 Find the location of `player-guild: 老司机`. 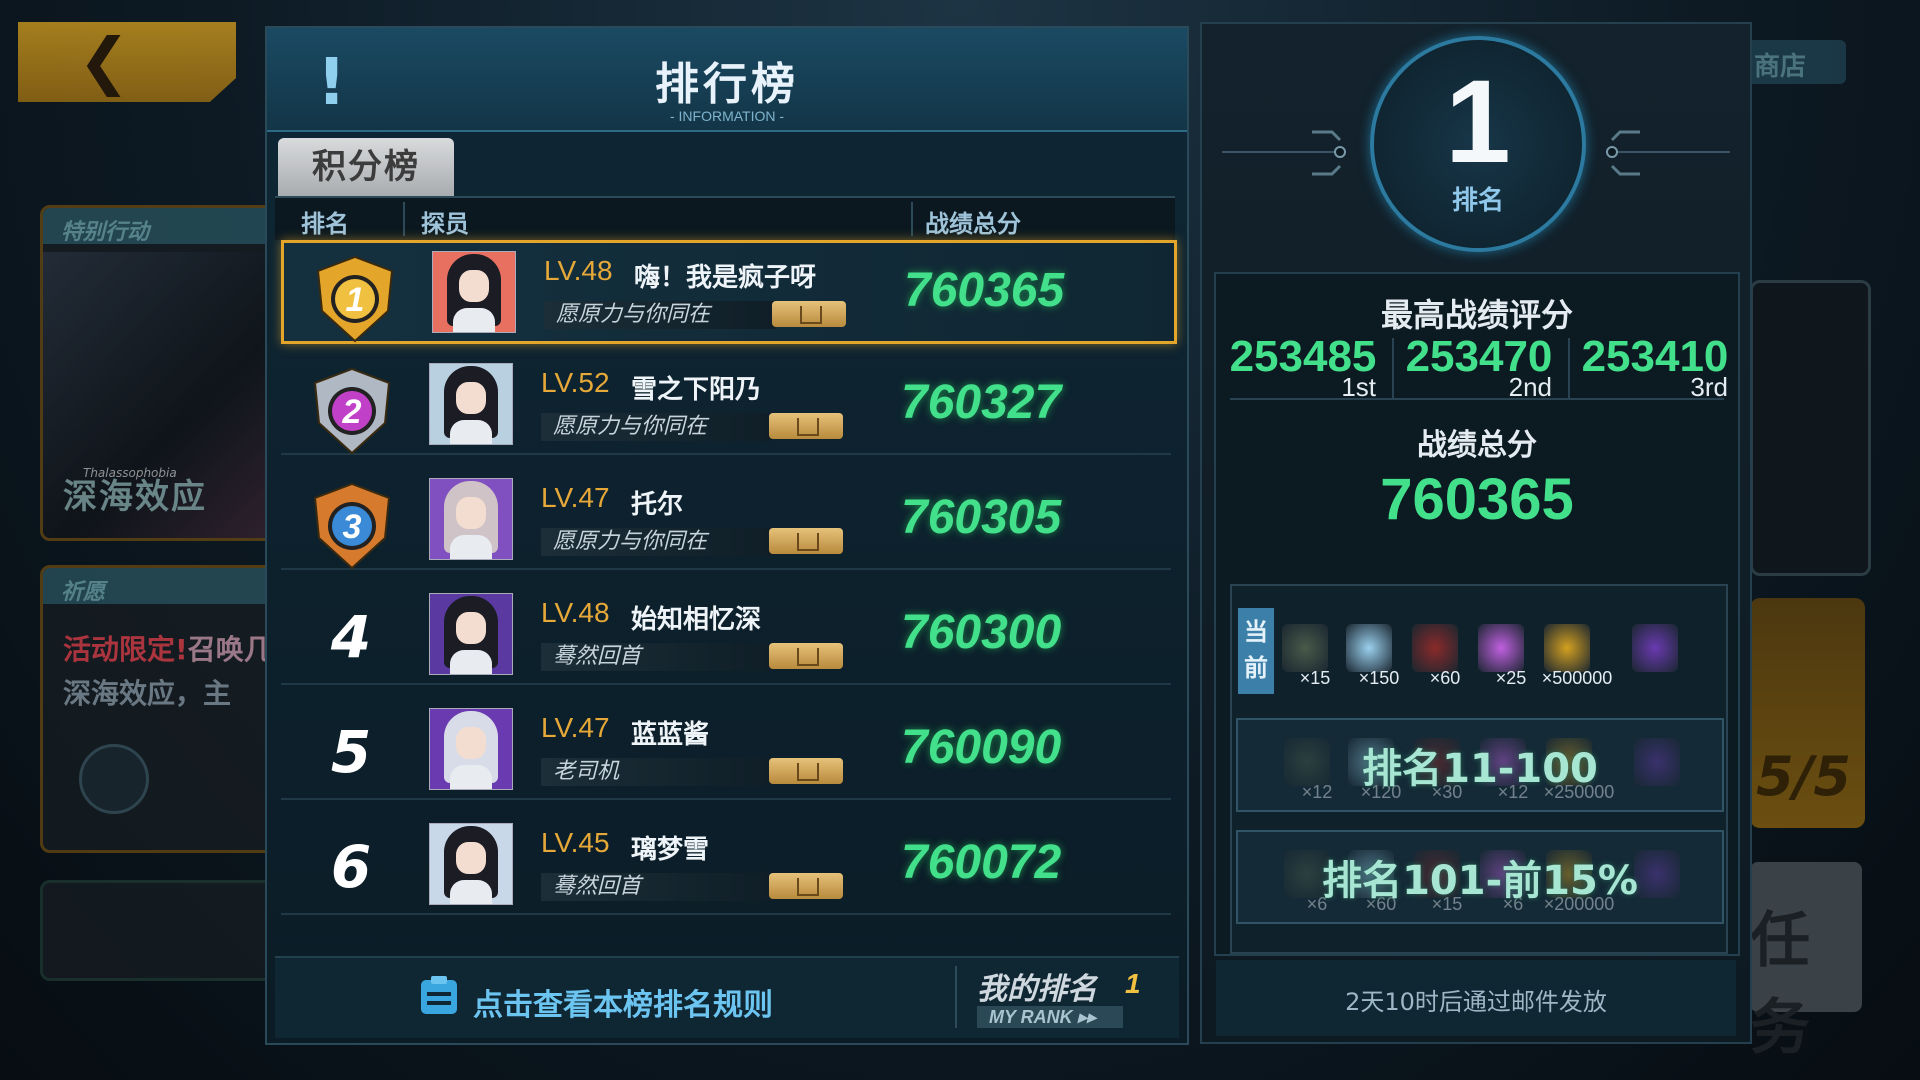

player-guild: 老司机 is located at coordinates (657, 772).